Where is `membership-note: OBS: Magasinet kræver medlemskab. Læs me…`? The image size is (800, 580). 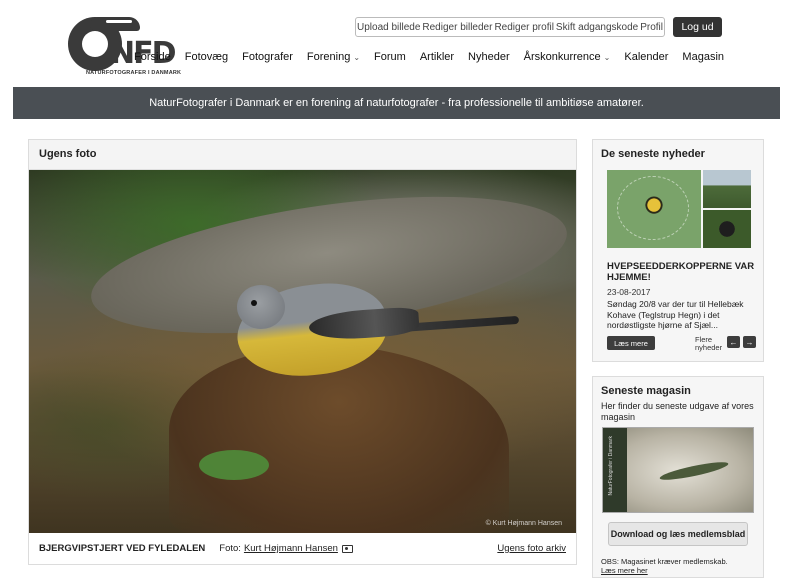 membership-note: OBS: Magasinet kræver medlemskab. Læs me… is located at coordinates (679, 566).